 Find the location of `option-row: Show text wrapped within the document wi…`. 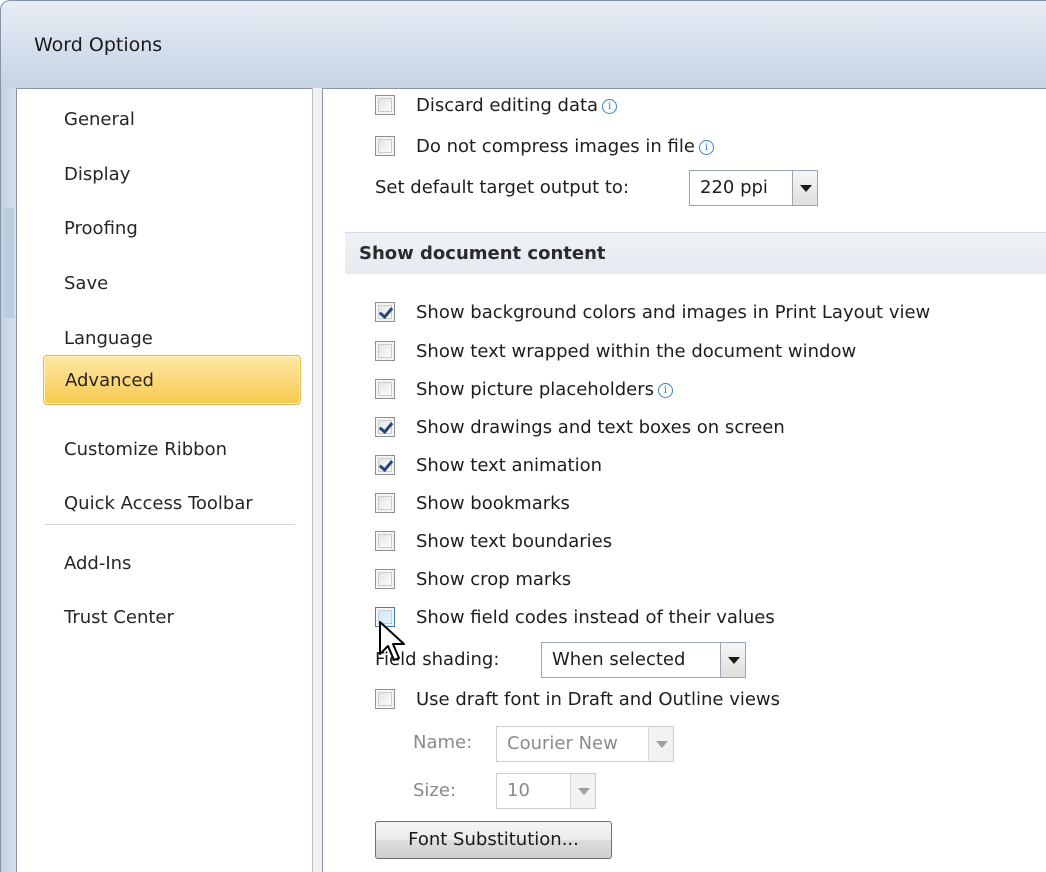

option-row: Show text wrapped within the document wi… is located at coordinates (615, 351).